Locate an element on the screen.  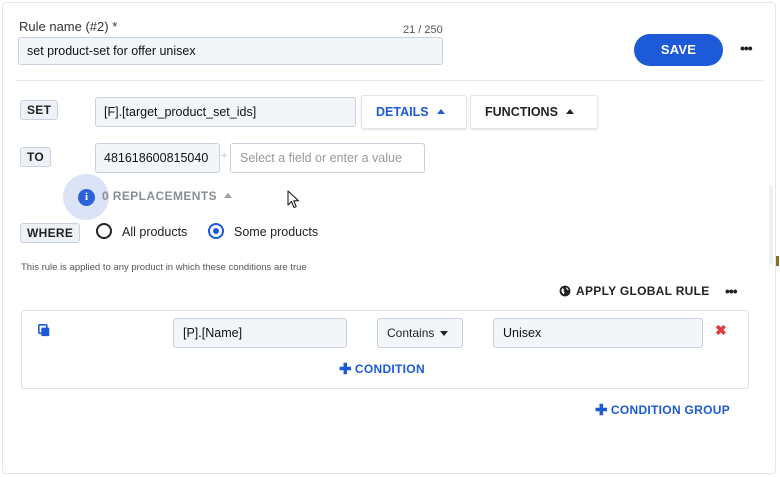
chevron-down-icon is located at coordinates (444, 333).